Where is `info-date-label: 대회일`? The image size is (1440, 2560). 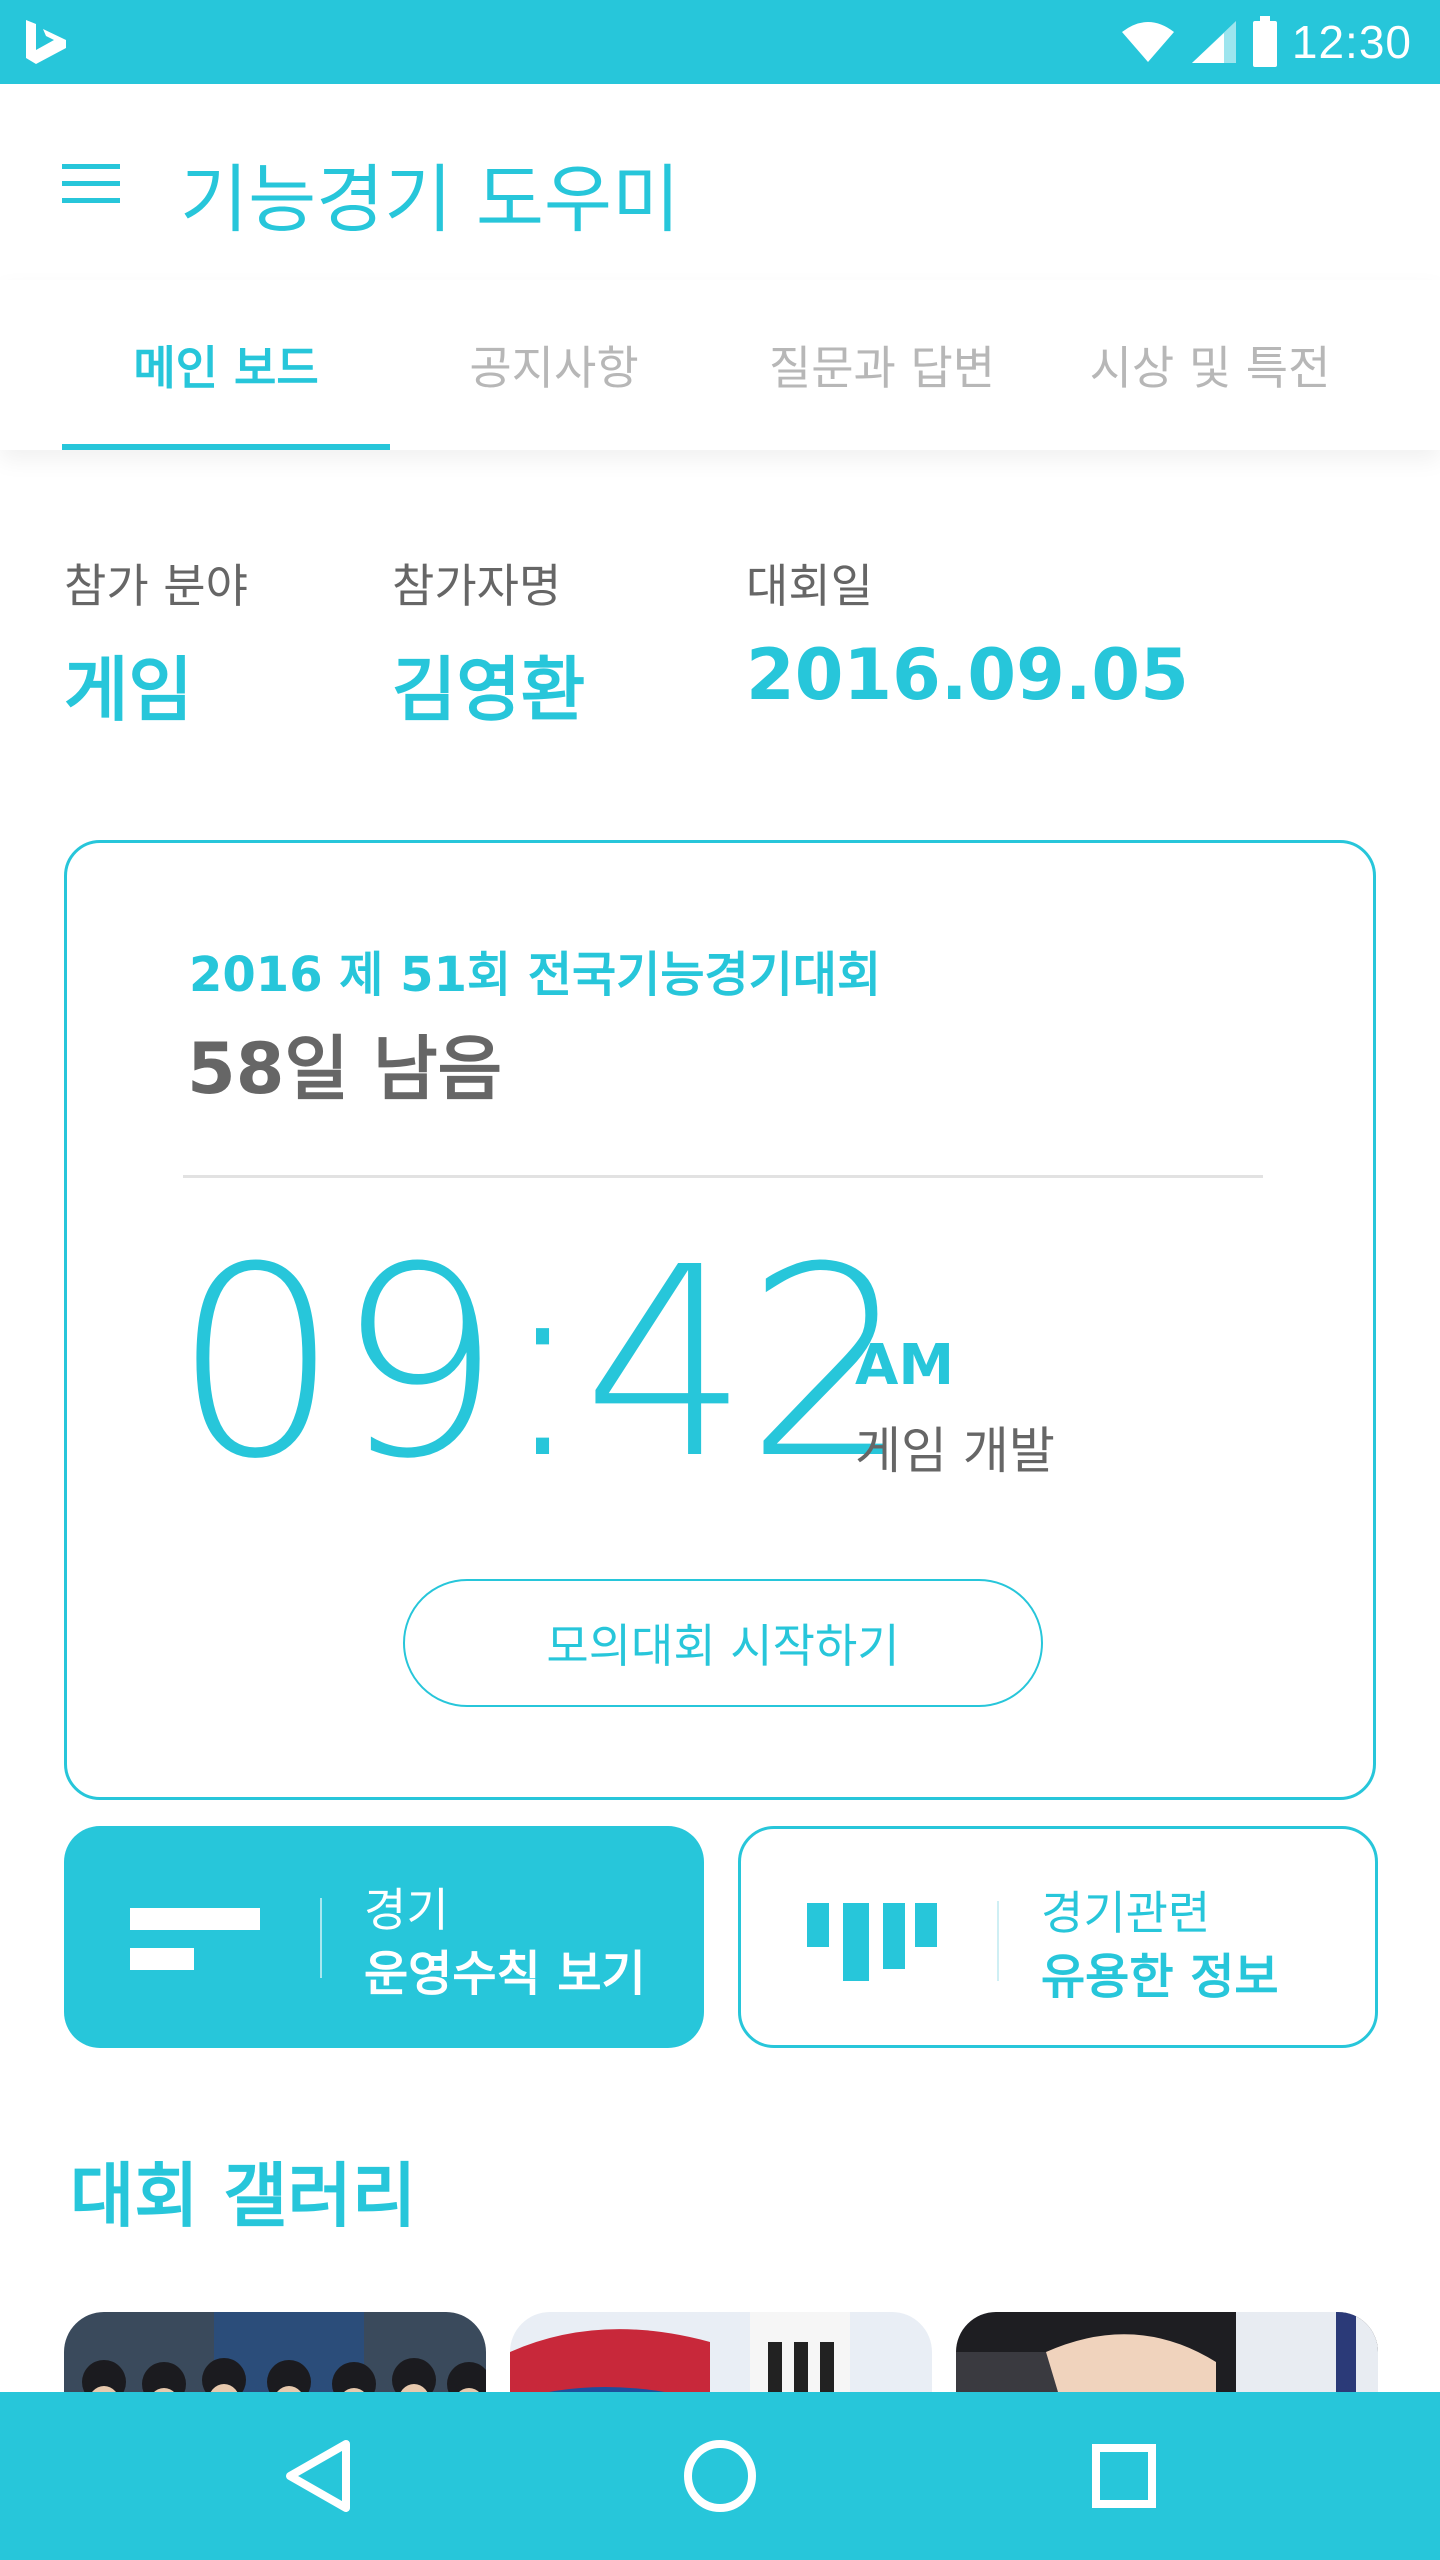 info-date-label: 대회일 is located at coordinates (809, 586).